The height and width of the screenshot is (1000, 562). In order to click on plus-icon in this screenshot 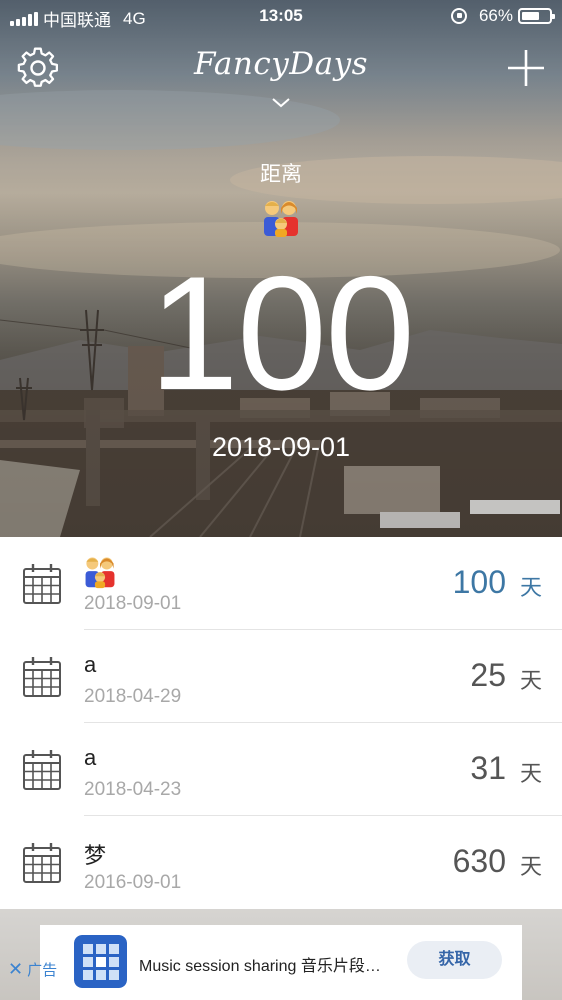, I will do `click(526, 68)`.